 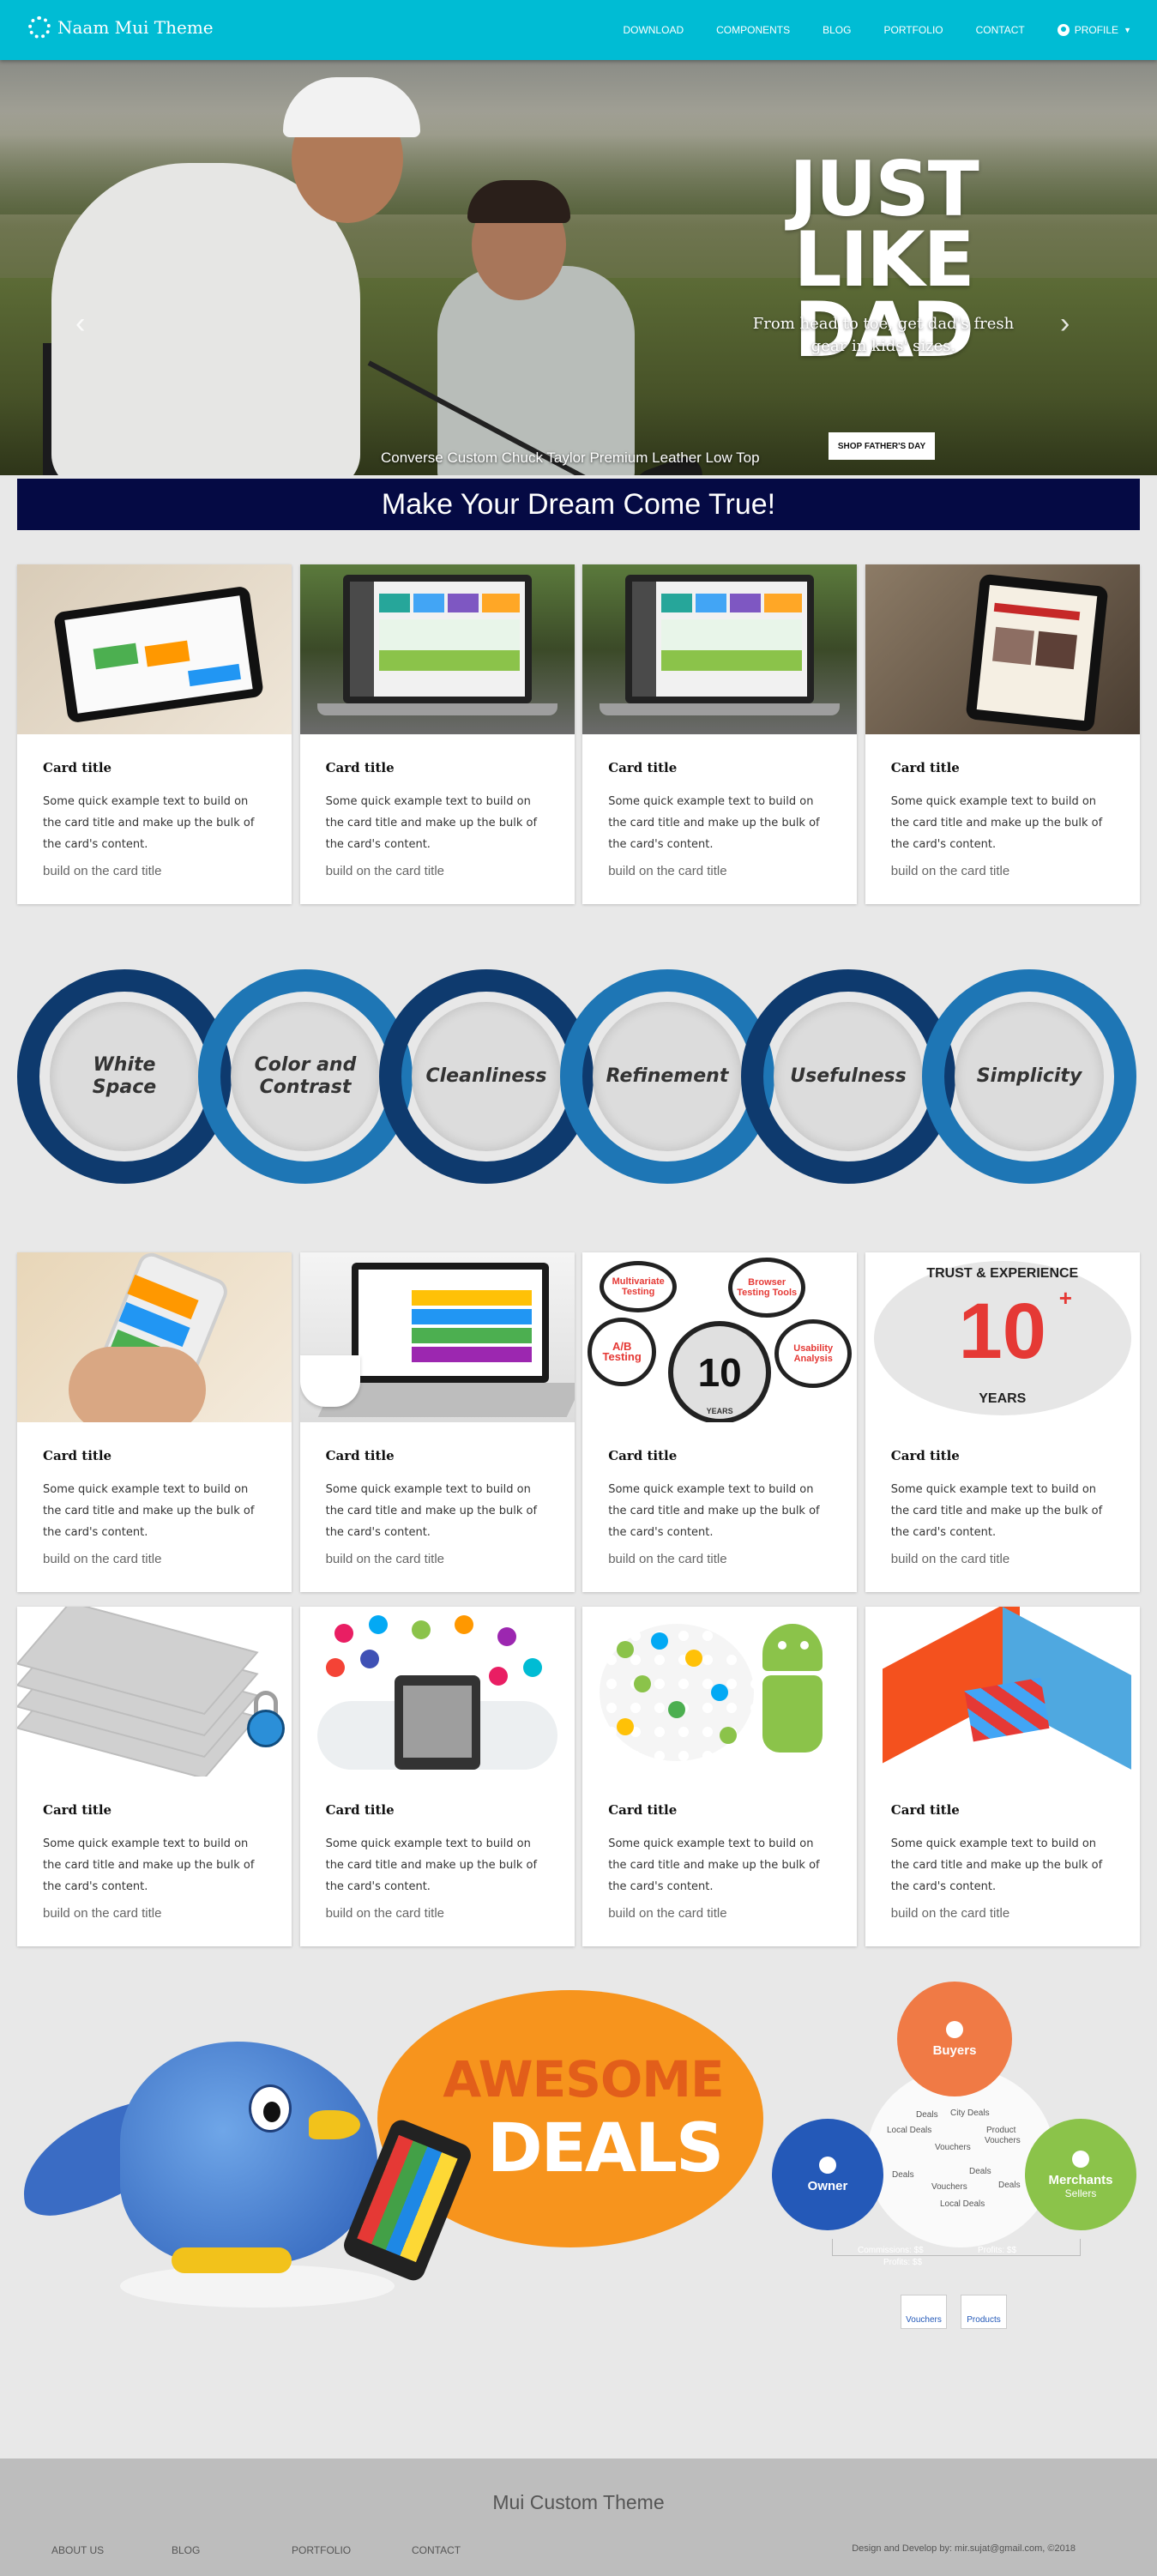 What do you see at coordinates (827, 2165) in the screenshot?
I see `person-icon` at bounding box center [827, 2165].